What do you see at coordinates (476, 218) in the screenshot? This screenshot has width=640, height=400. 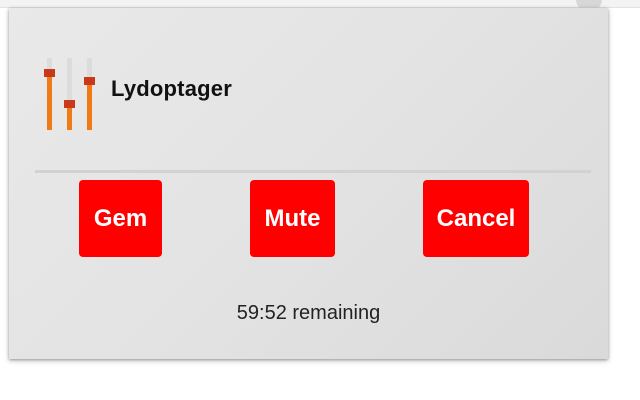 I see `cancel-button: Cancel` at bounding box center [476, 218].